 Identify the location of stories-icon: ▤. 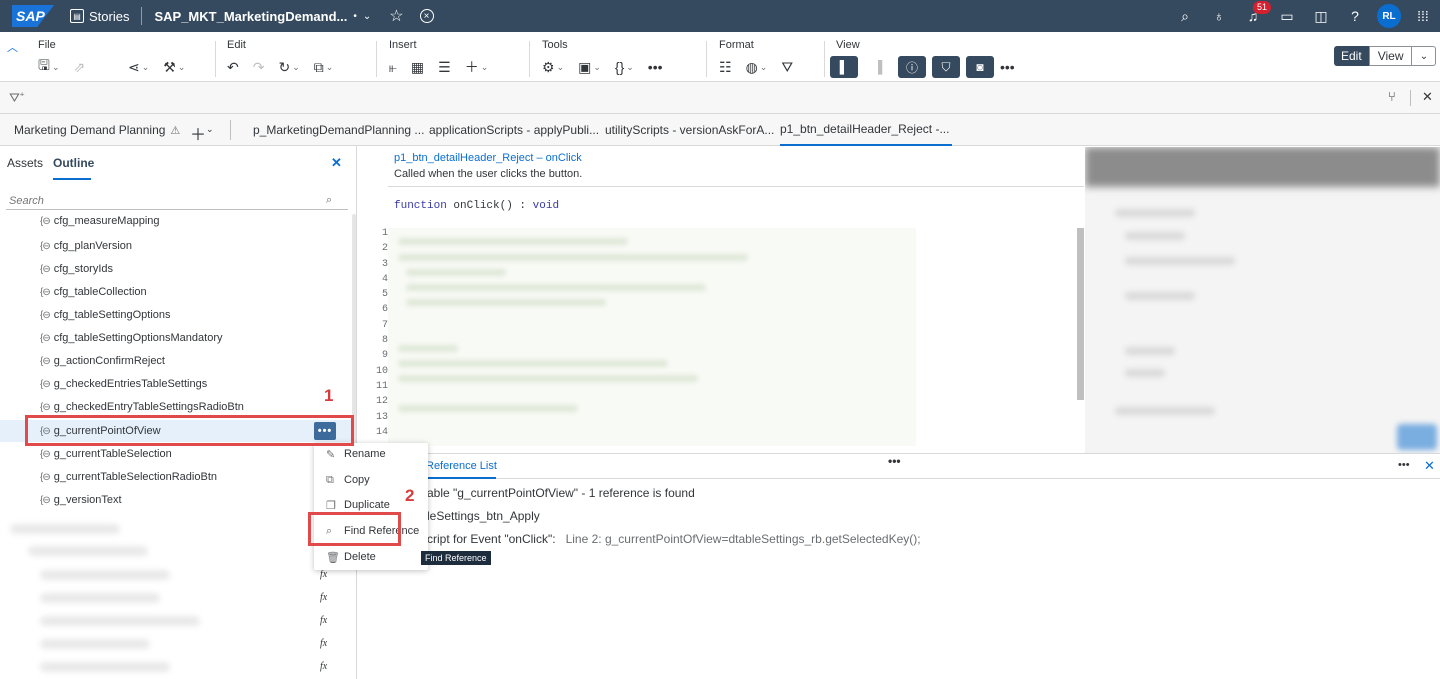
(77, 16).